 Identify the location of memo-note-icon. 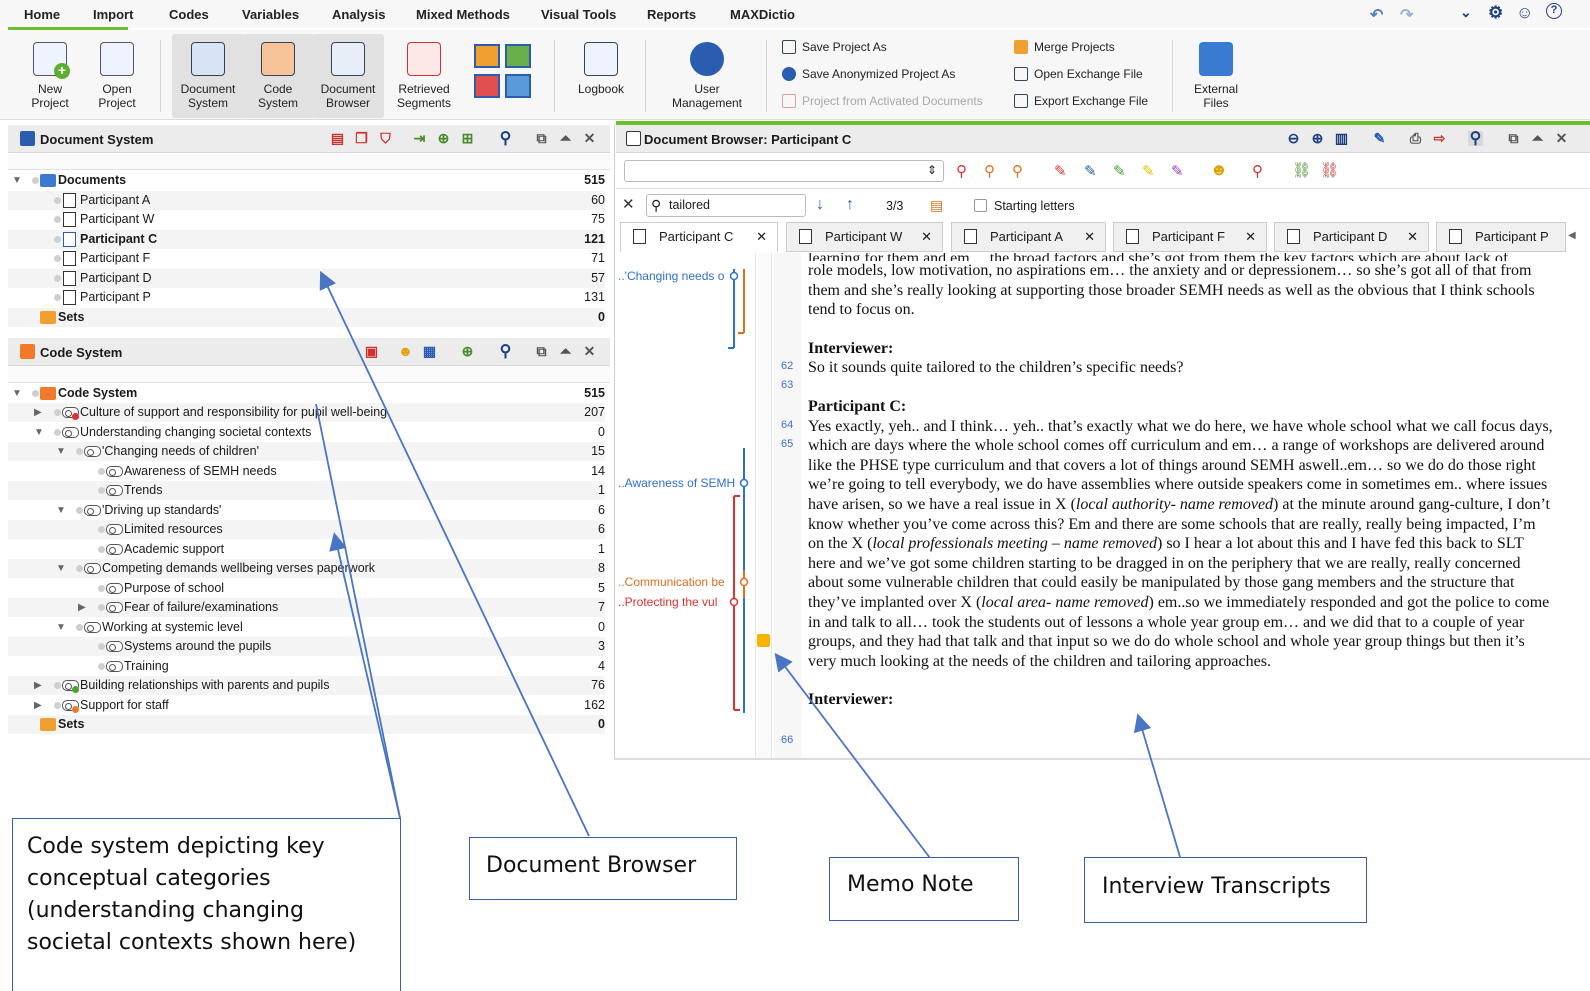
(763, 640).